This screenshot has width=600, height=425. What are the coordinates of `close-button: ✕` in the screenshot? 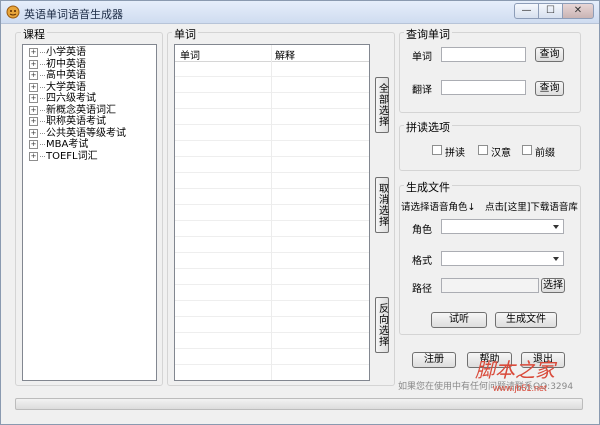 It's located at (578, 11).